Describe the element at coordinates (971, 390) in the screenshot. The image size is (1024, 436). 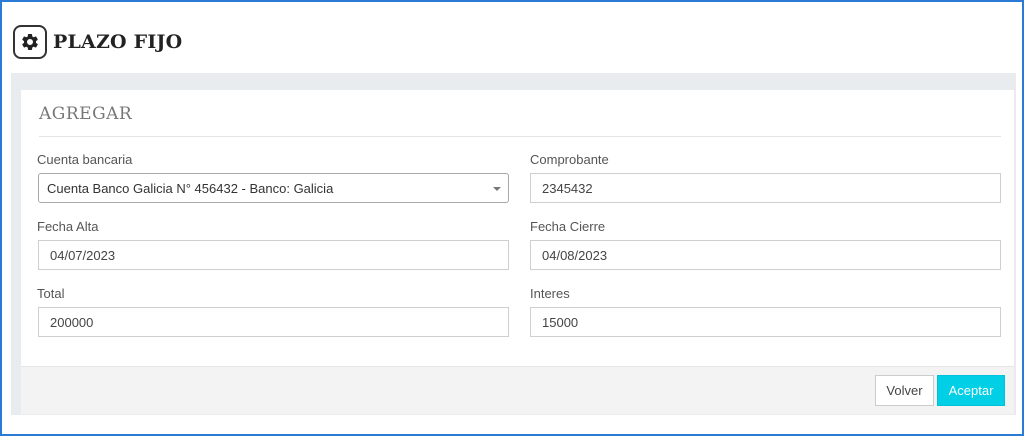
I see `aceptar-button: Aceptar` at that location.